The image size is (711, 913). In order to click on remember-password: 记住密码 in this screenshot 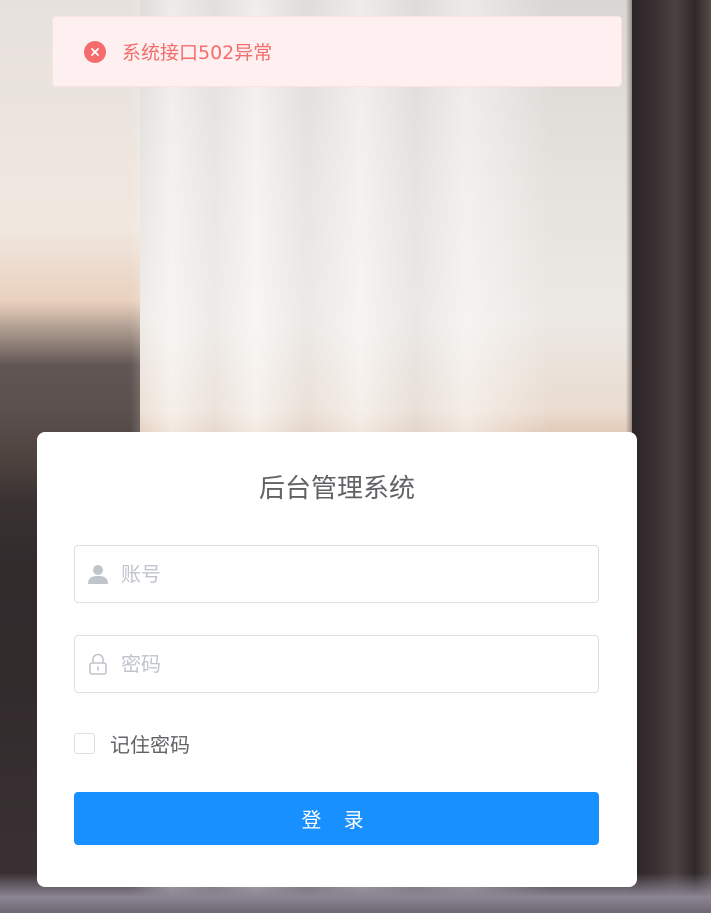, I will do `click(132, 743)`.